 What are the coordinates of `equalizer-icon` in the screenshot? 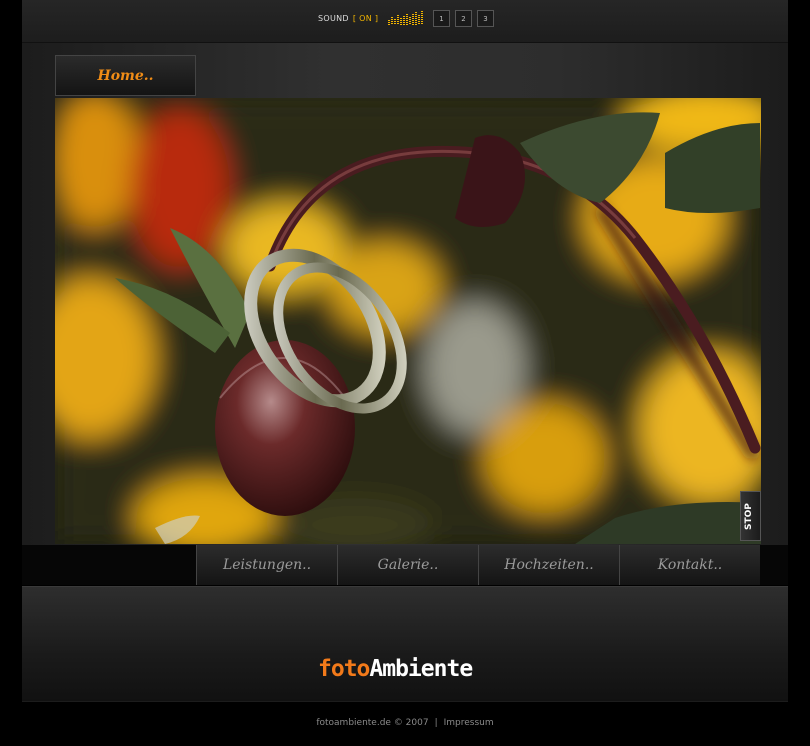 It's located at (406, 18).